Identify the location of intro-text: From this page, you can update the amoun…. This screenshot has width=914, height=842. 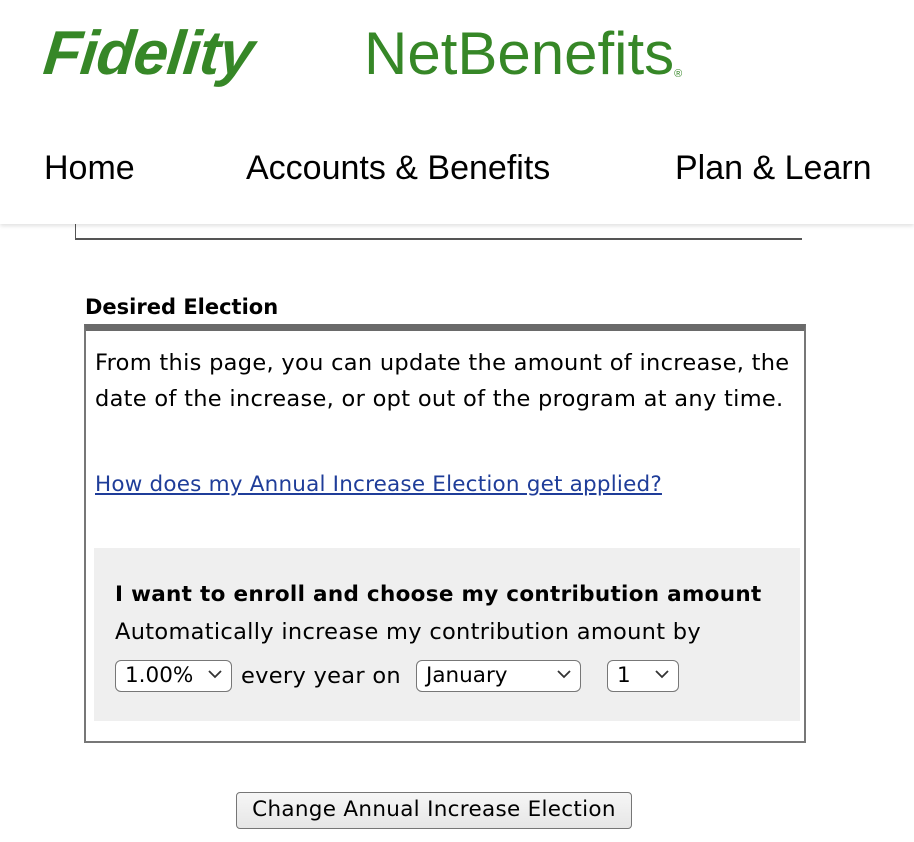
(442, 381).